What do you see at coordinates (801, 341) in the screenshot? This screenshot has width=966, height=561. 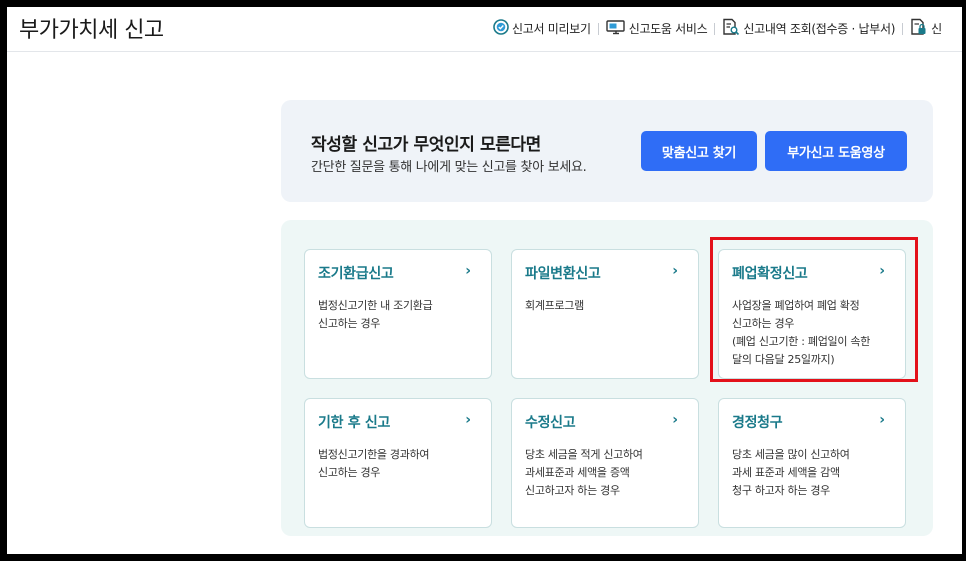 I see `card-desc-line: (폐업 신고기한 : 폐업일이 속한` at bounding box center [801, 341].